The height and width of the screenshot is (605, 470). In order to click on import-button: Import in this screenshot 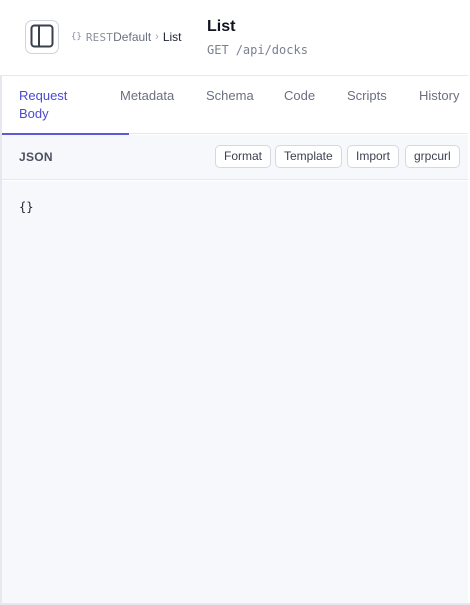, I will do `click(373, 156)`.